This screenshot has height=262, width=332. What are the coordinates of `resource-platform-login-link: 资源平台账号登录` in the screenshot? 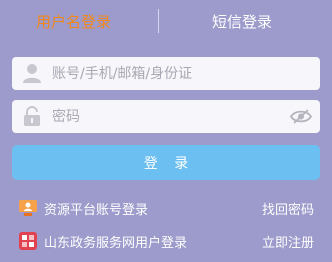 It's located at (96, 208).